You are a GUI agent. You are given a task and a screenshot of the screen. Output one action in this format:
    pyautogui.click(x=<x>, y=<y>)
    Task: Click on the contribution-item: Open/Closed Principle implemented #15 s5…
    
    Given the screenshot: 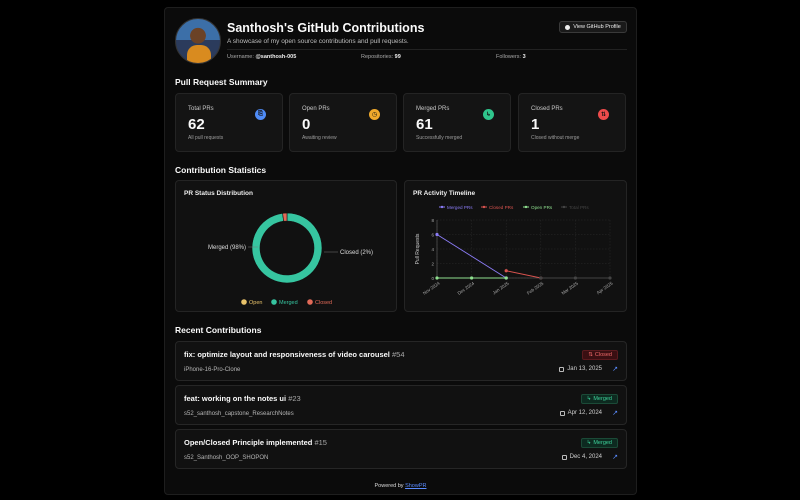 What is the action you would take?
    pyautogui.click(x=401, y=449)
    